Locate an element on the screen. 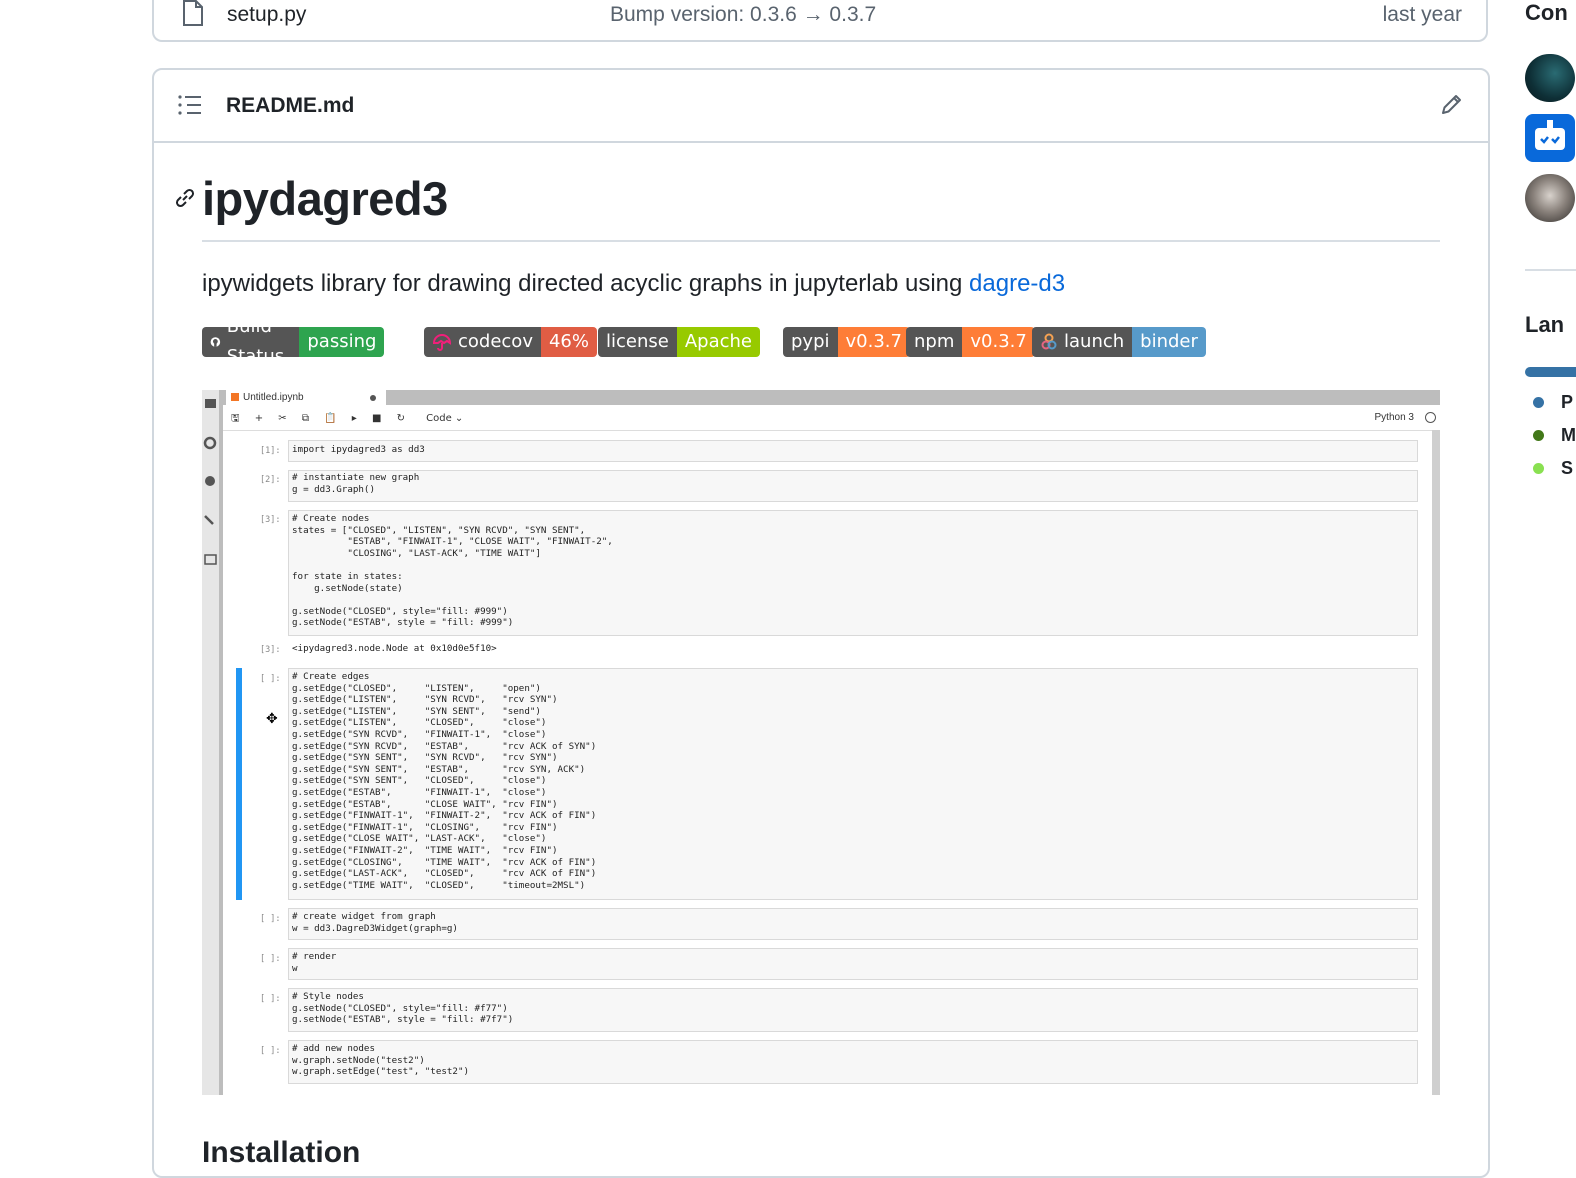 The image size is (1576, 1178). badge-label: codecov is located at coordinates (495, 341).